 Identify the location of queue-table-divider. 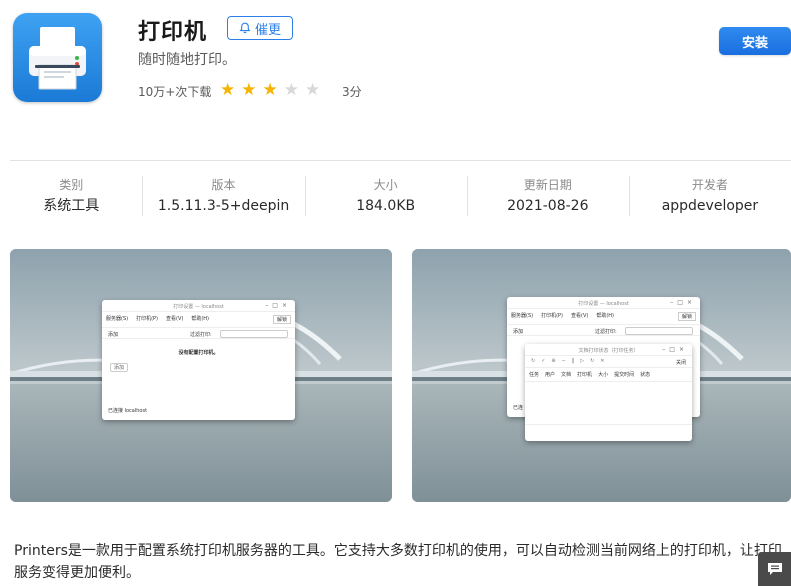
(608, 424).